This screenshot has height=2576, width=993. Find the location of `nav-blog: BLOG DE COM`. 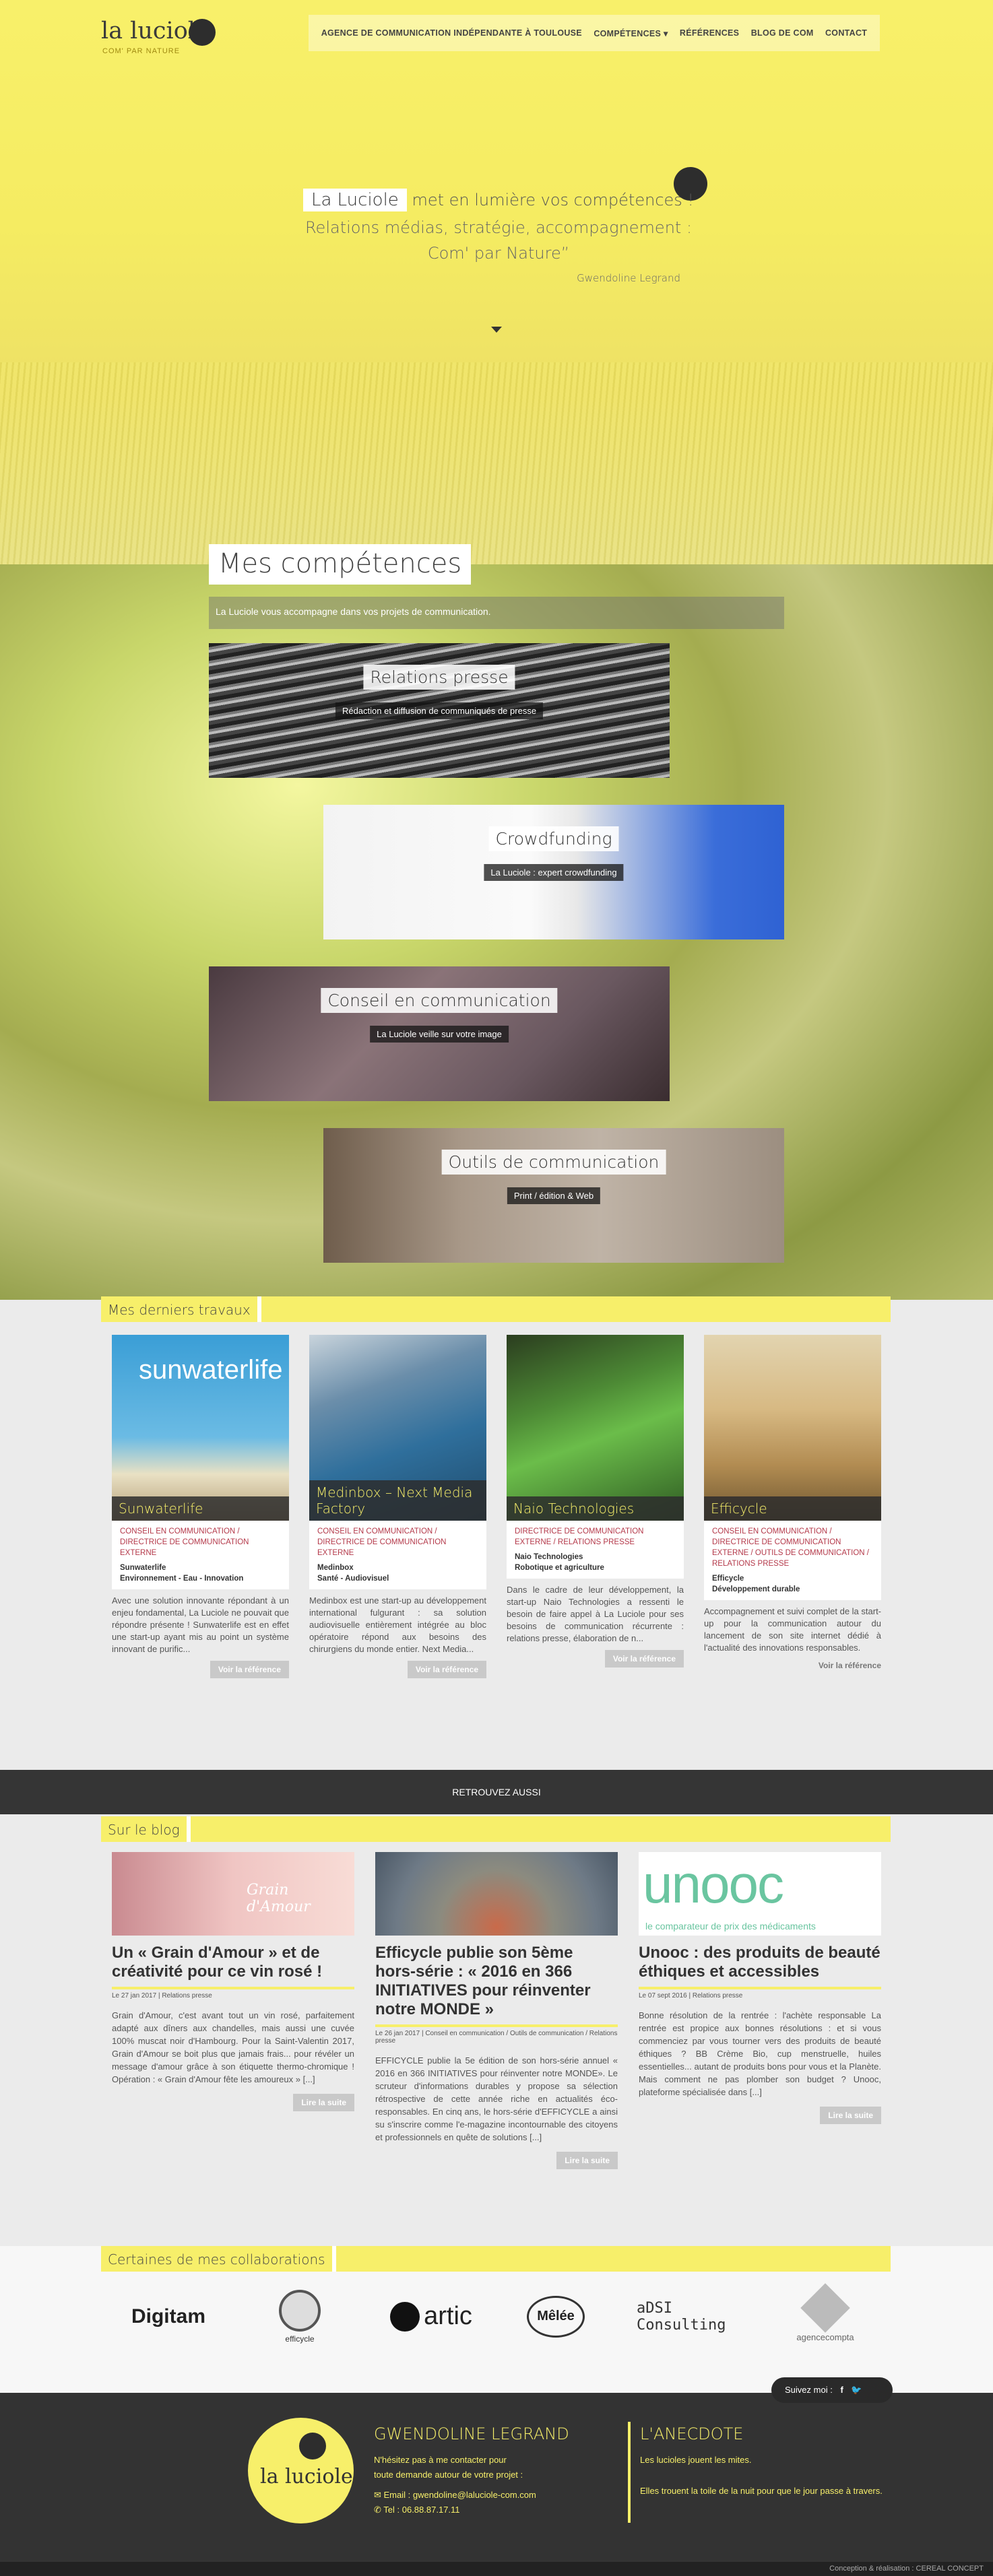

nav-blog: BLOG DE COM is located at coordinates (782, 33).